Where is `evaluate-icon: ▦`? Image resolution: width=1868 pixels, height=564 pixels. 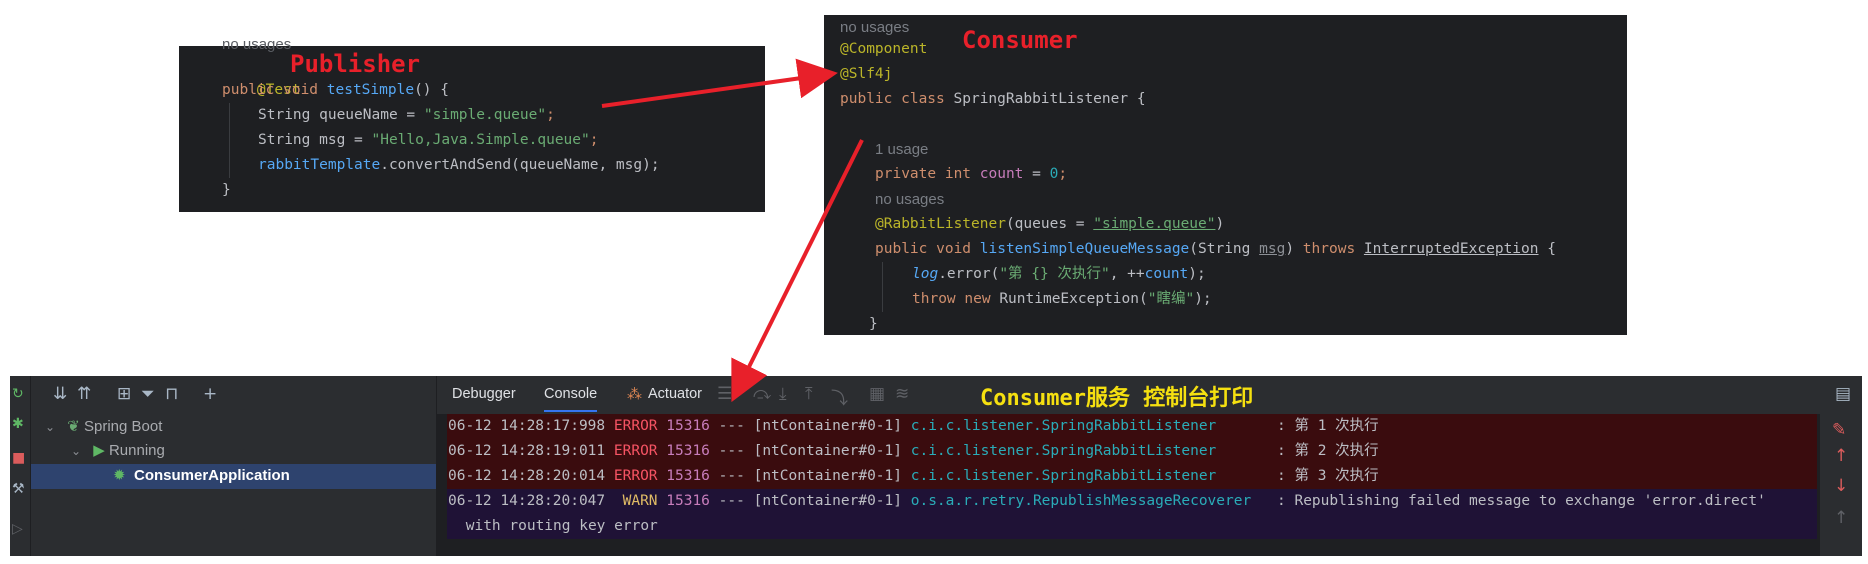 evaluate-icon: ▦ is located at coordinates (877, 394).